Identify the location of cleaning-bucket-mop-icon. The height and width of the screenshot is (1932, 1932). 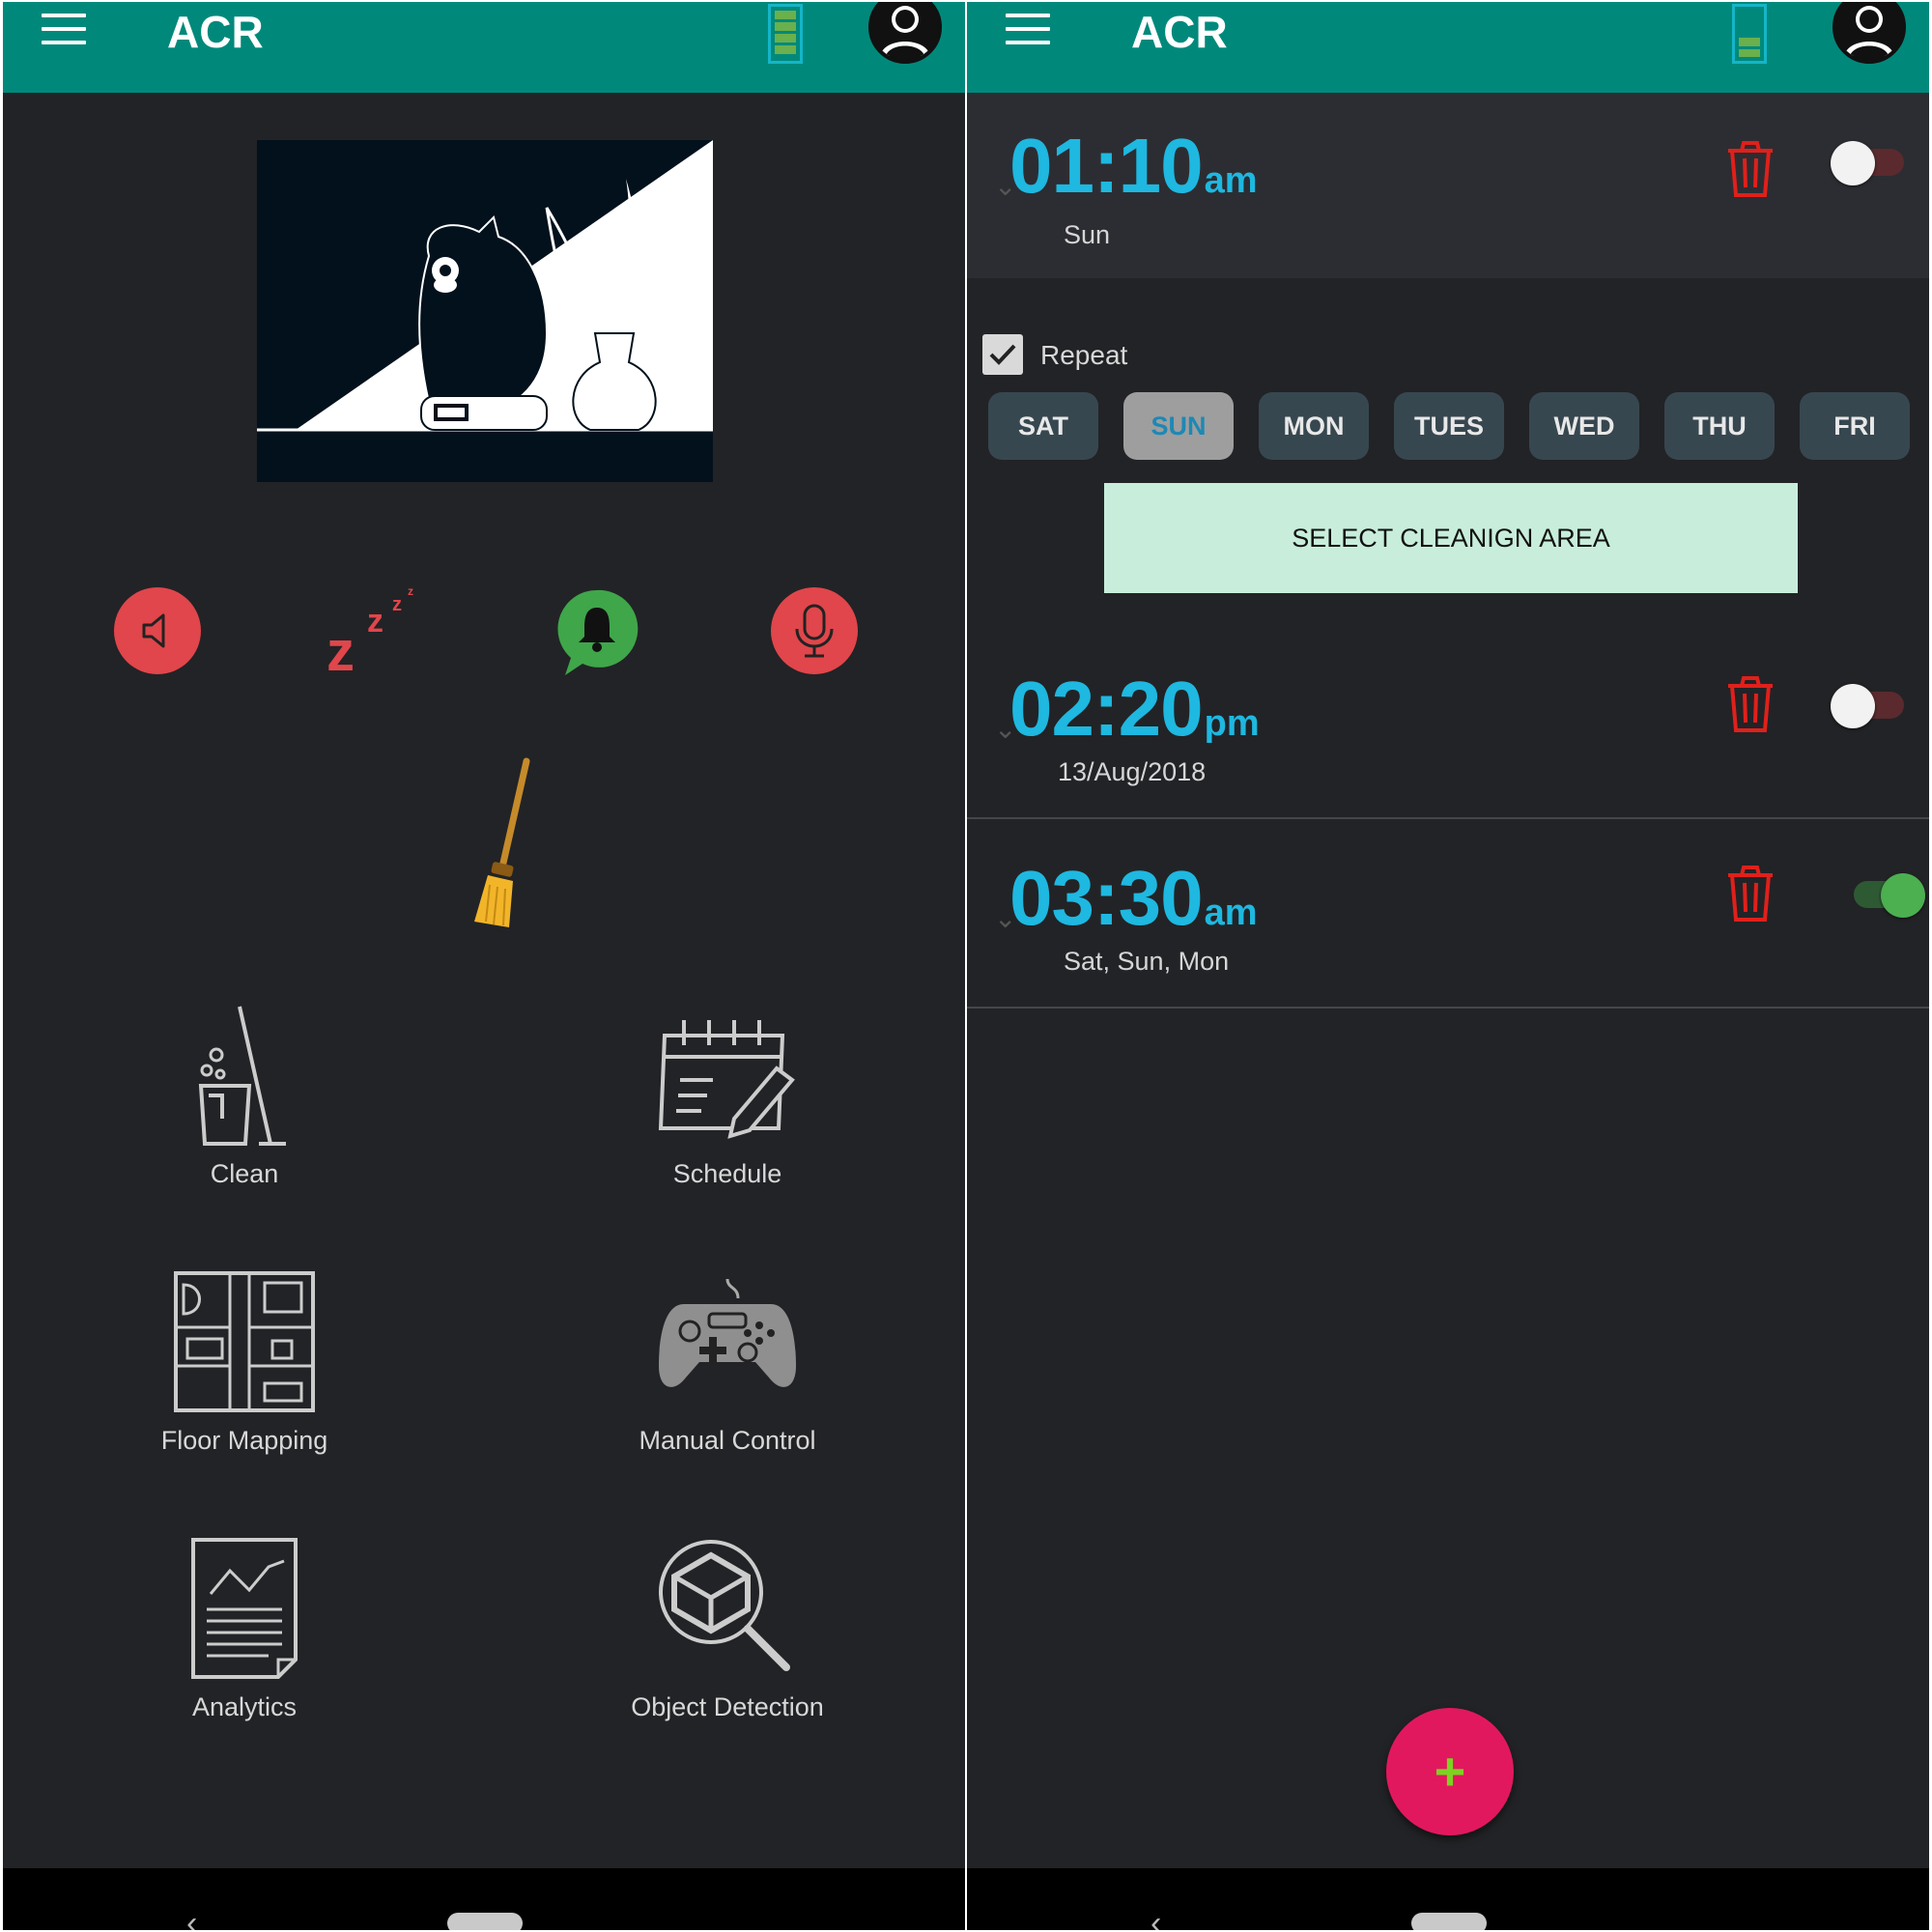
(242, 1076).